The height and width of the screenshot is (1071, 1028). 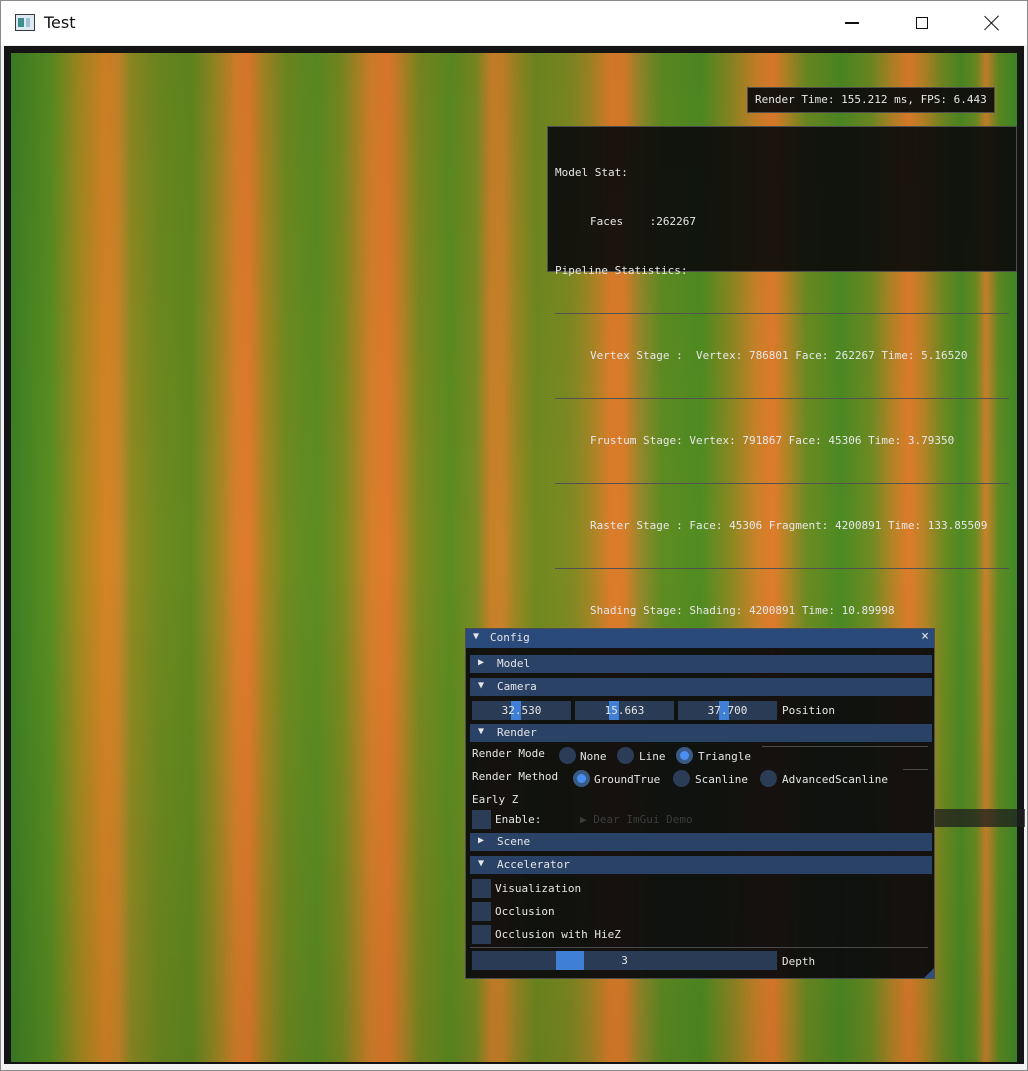 I want to click on maximize-icon, so click(x=922, y=23).